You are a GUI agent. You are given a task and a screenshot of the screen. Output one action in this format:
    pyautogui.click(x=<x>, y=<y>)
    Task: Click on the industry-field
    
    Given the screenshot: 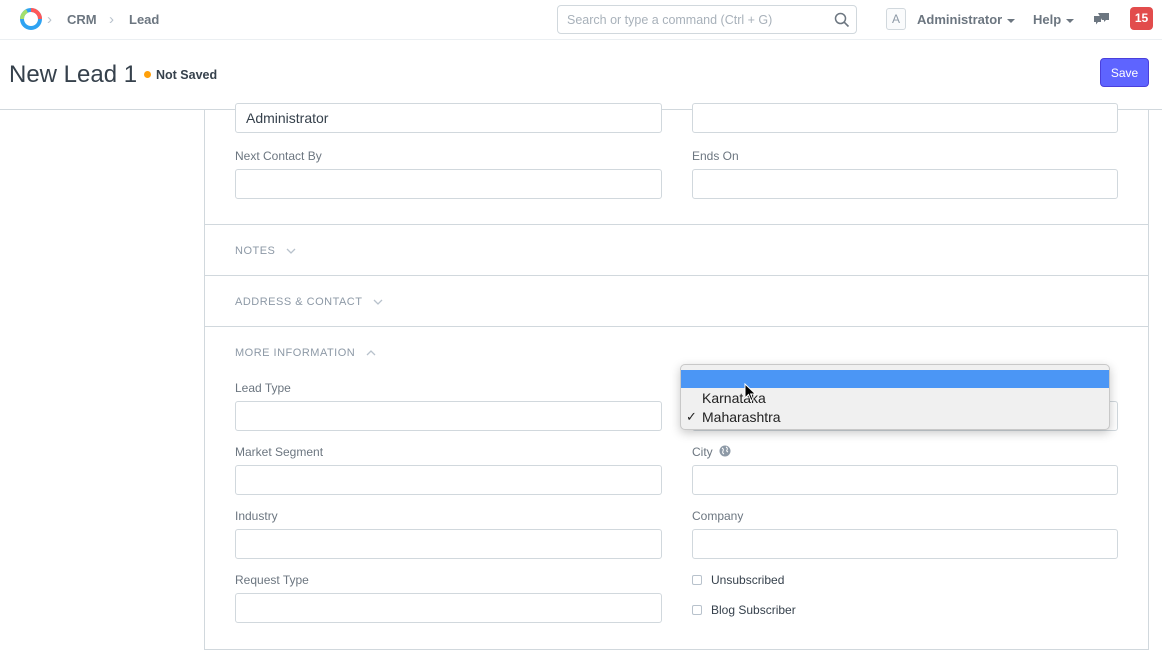 What is the action you would take?
    pyautogui.click(x=448, y=544)
    